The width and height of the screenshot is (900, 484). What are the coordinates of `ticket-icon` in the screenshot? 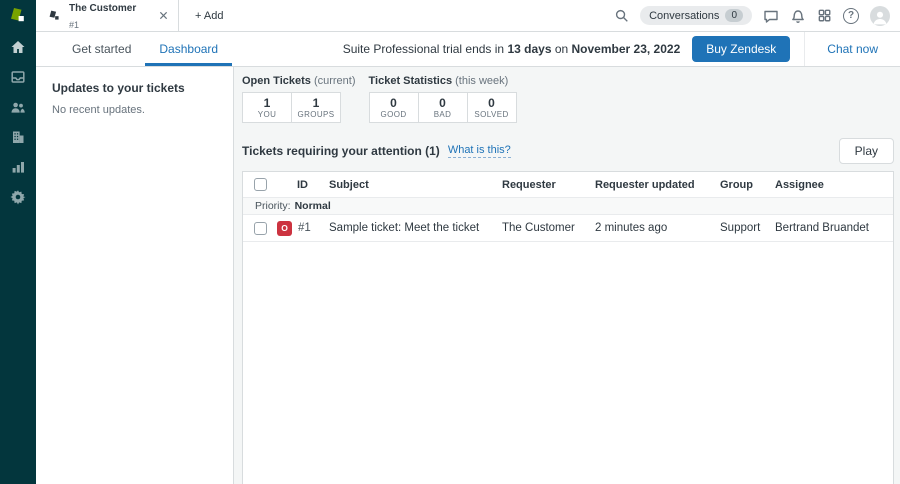 It's located at (54, 15).